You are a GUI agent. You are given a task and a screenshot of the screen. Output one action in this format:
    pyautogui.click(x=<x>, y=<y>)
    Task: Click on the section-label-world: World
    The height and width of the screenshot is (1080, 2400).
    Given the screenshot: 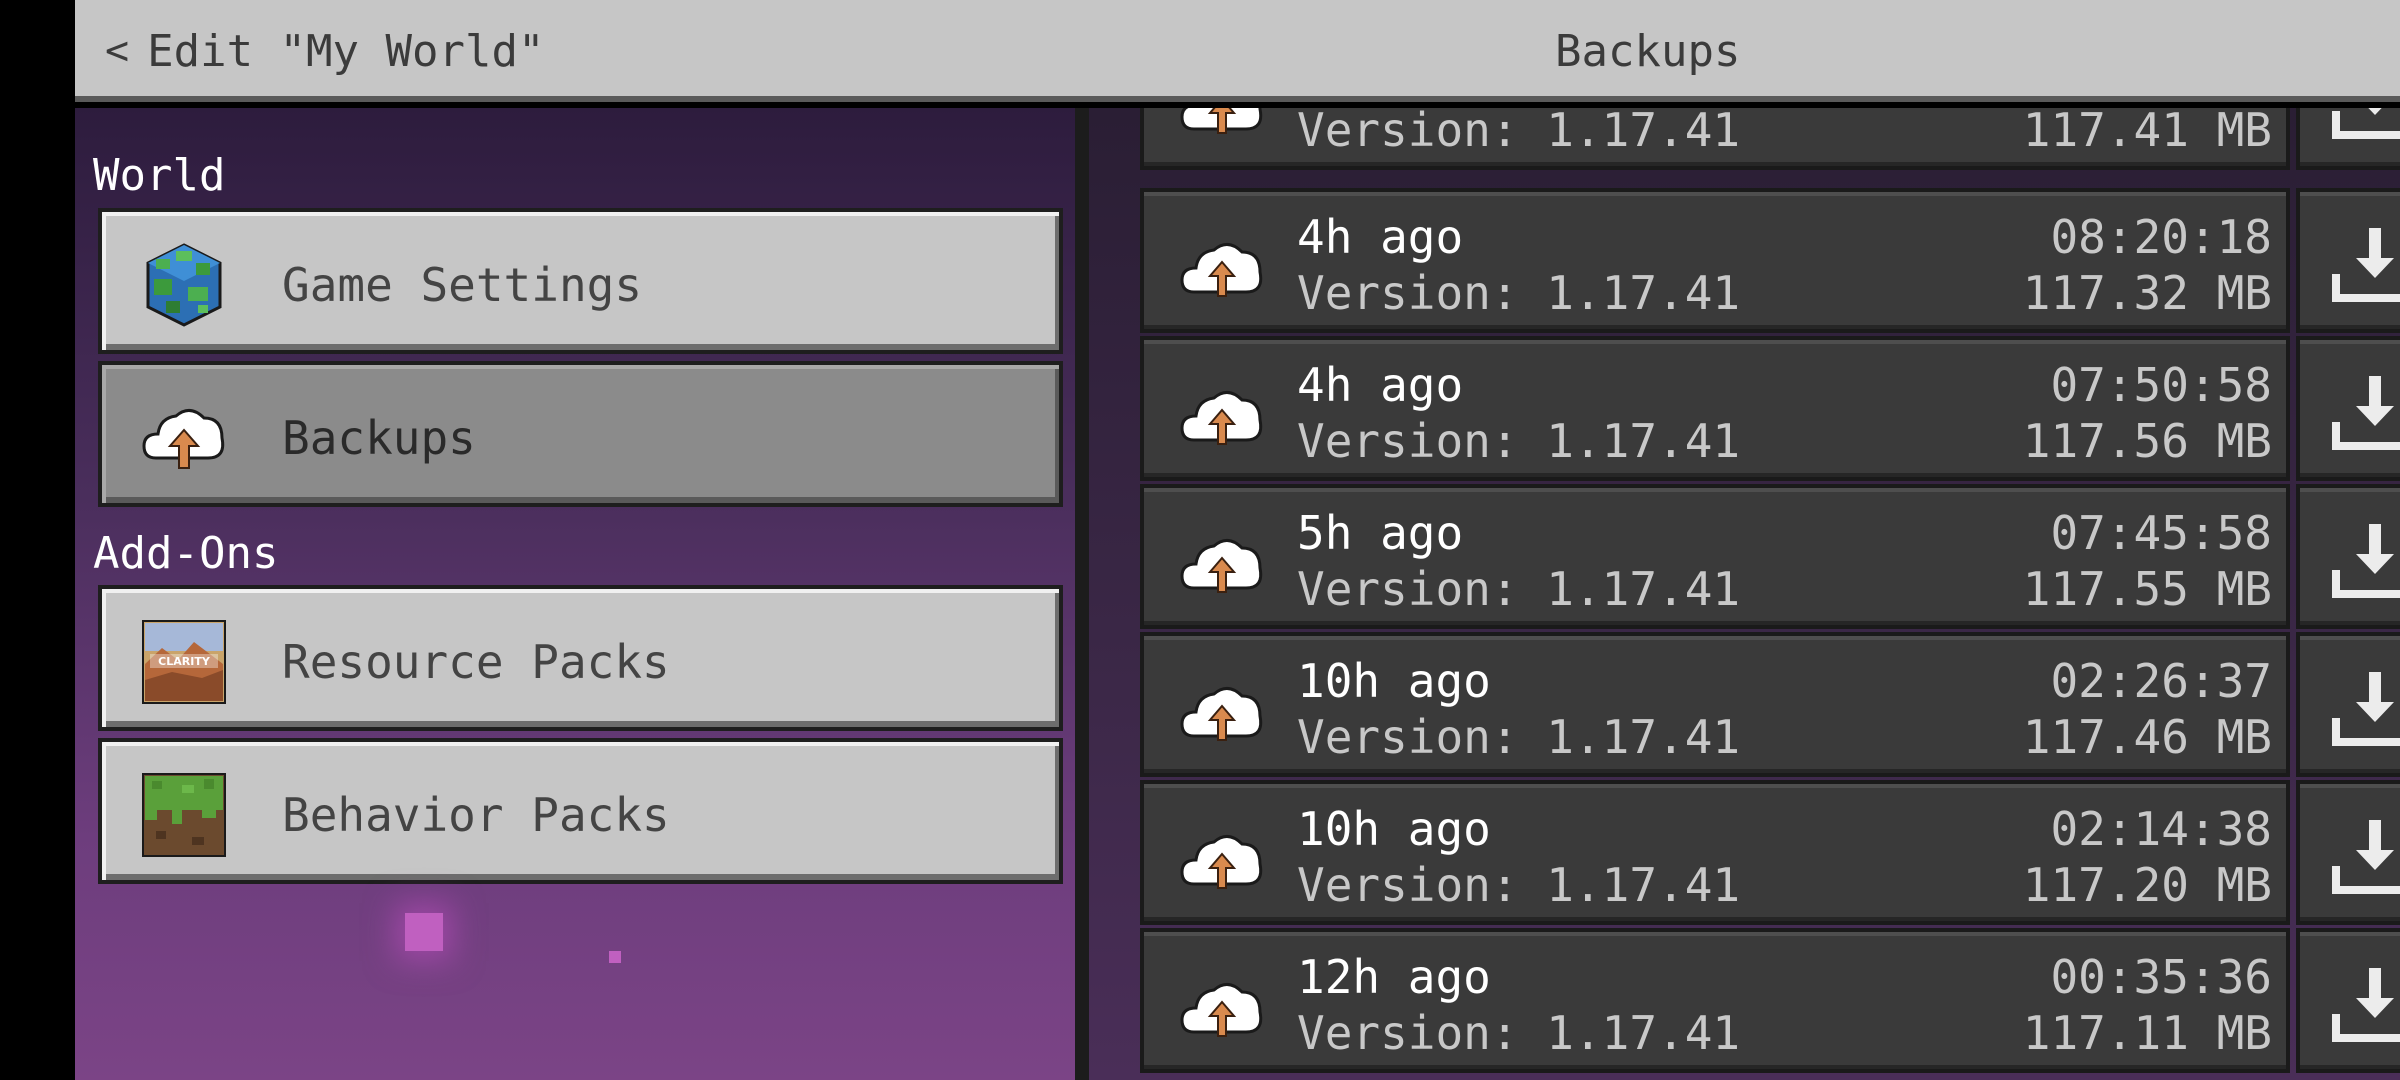 What is the action you would take?
    pyautogui.click(x=159, y=175)
    